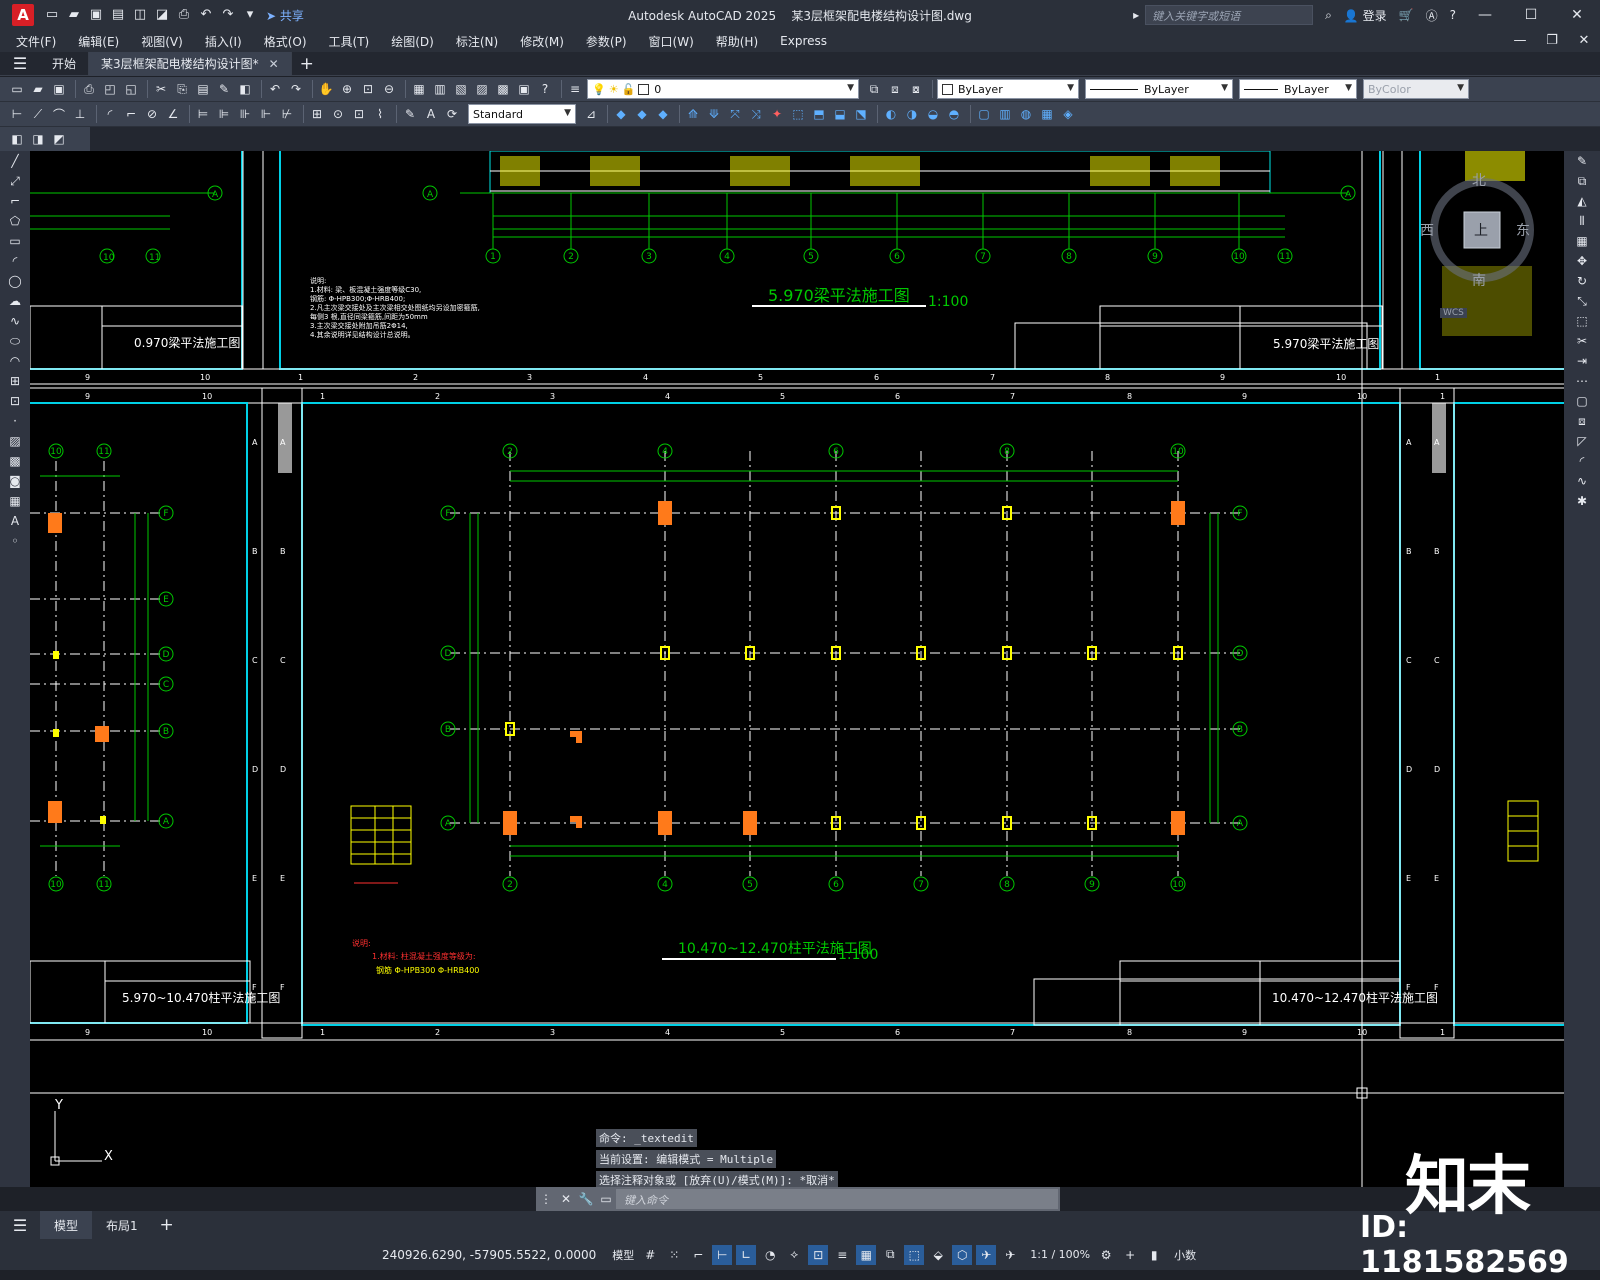  Describe the element at coordinates (17, 89) in the screenshot. I see `new-icon: ▭` at that location.